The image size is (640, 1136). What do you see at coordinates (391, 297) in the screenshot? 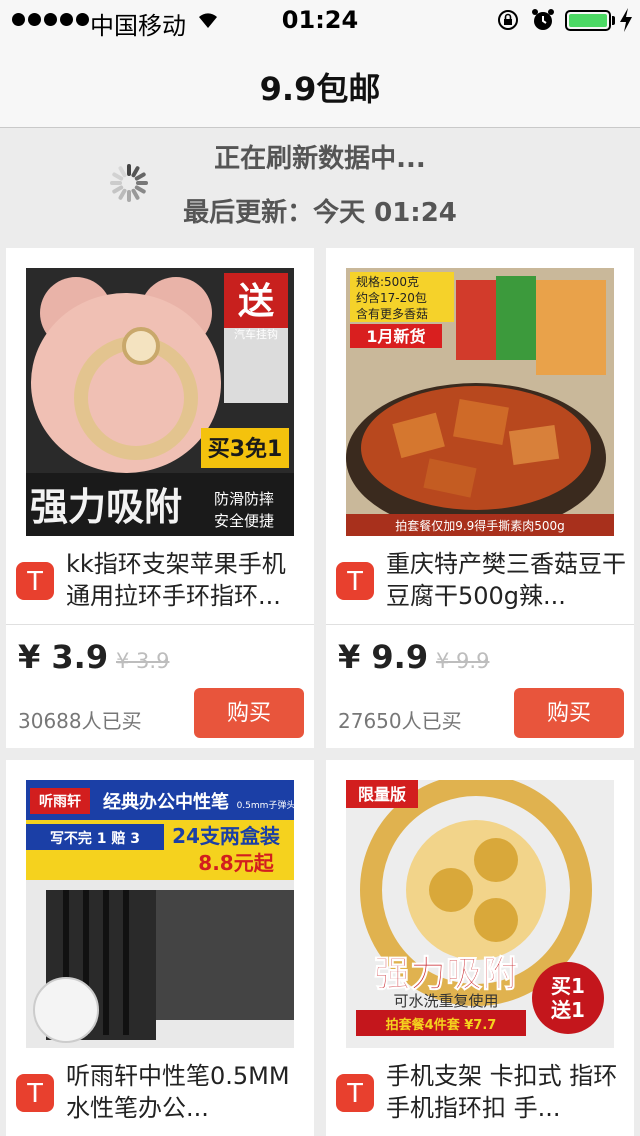
I see `svg-text: 约含17-20包` at bounding box center [391, 297].